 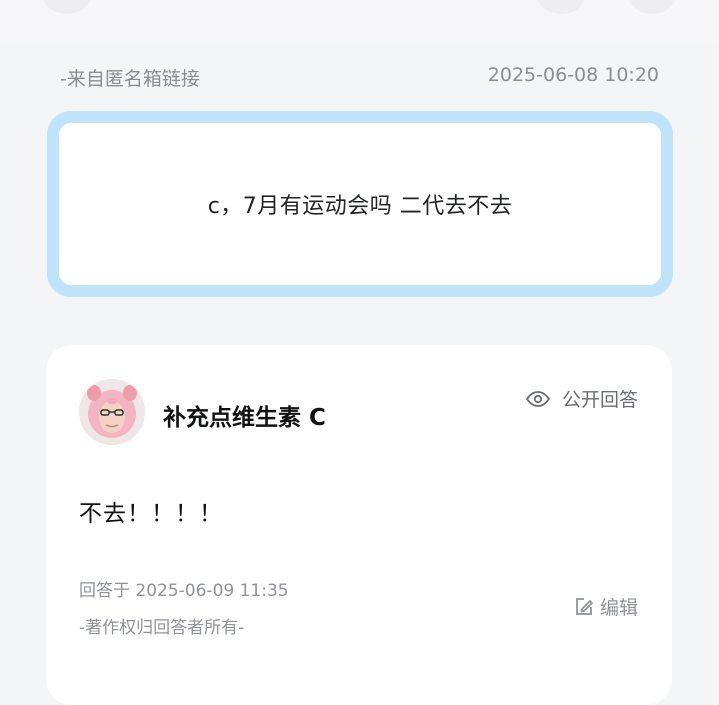 I want to click on copyright-note: -著作权归回答者所有-, so click(x=162, y=628).